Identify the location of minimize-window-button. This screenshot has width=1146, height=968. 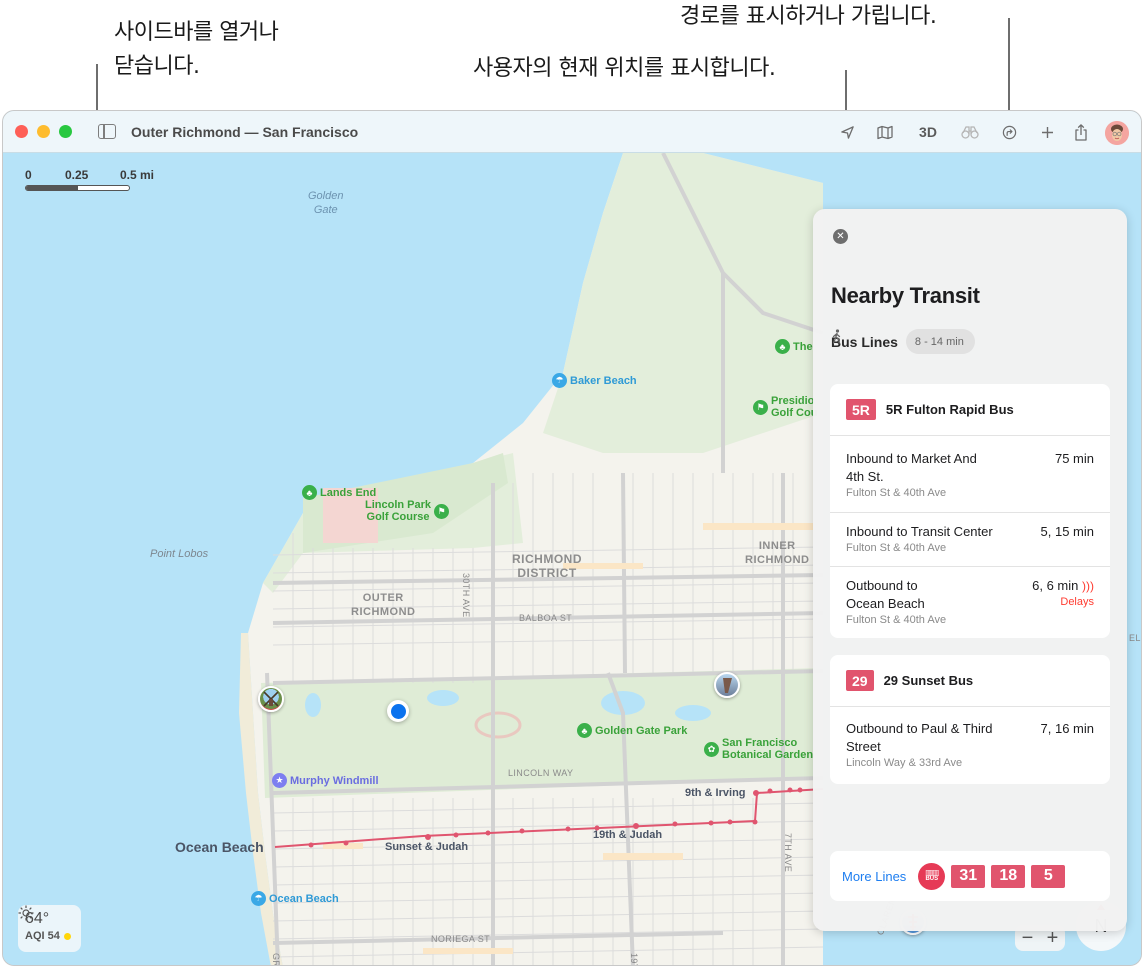
(43, 131).